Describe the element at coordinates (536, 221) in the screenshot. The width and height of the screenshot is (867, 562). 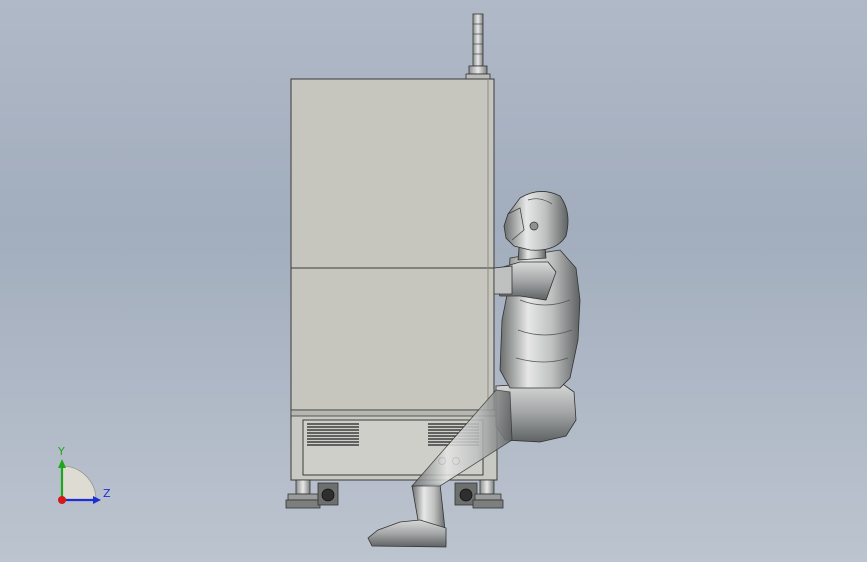
I see `mannequin-head` at that location.